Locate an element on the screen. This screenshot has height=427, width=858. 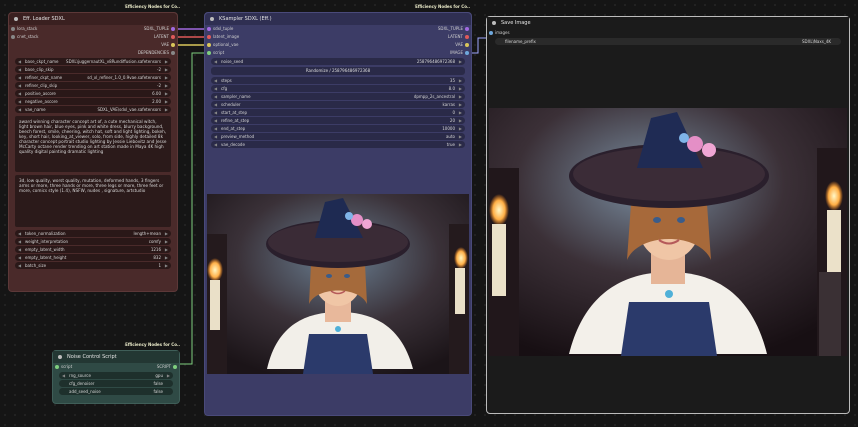
widget-negative-ascore: ◀ negative_ascore 2.00 ▶ is located at coordinates (93, 101).